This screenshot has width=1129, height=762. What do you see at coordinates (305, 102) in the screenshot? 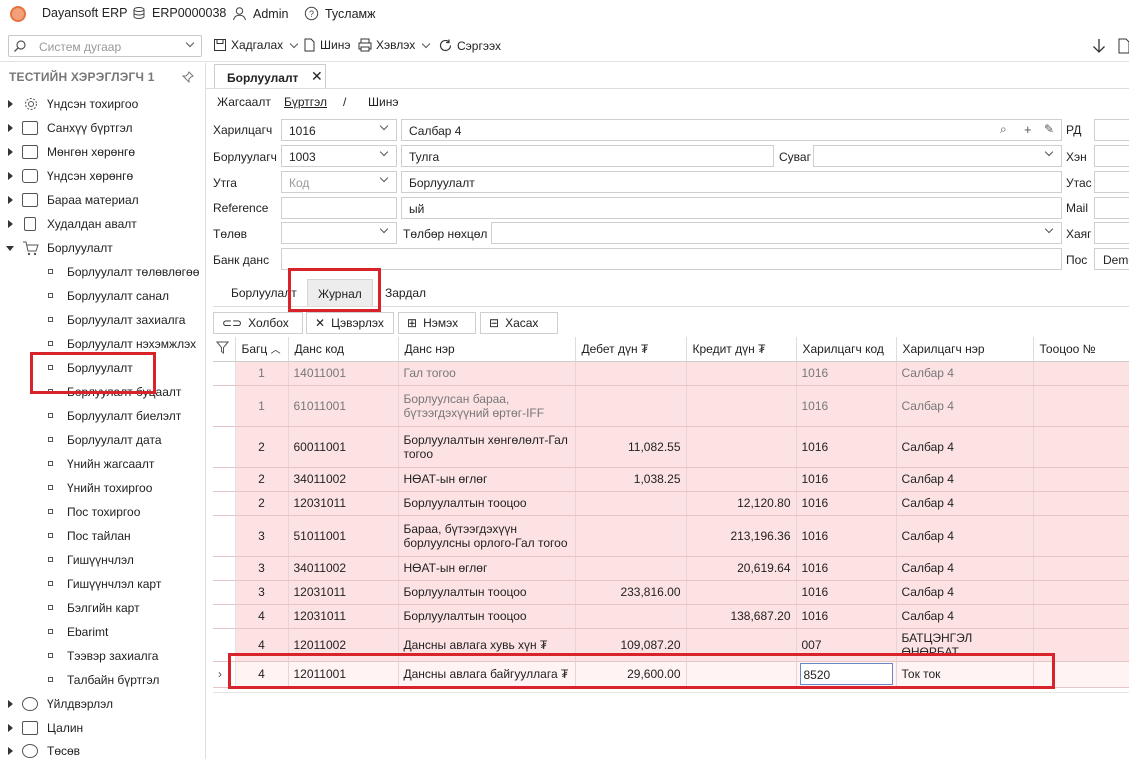
I see `breadcrumb-register: Бүртгэл` at bounding box center [305, 102].